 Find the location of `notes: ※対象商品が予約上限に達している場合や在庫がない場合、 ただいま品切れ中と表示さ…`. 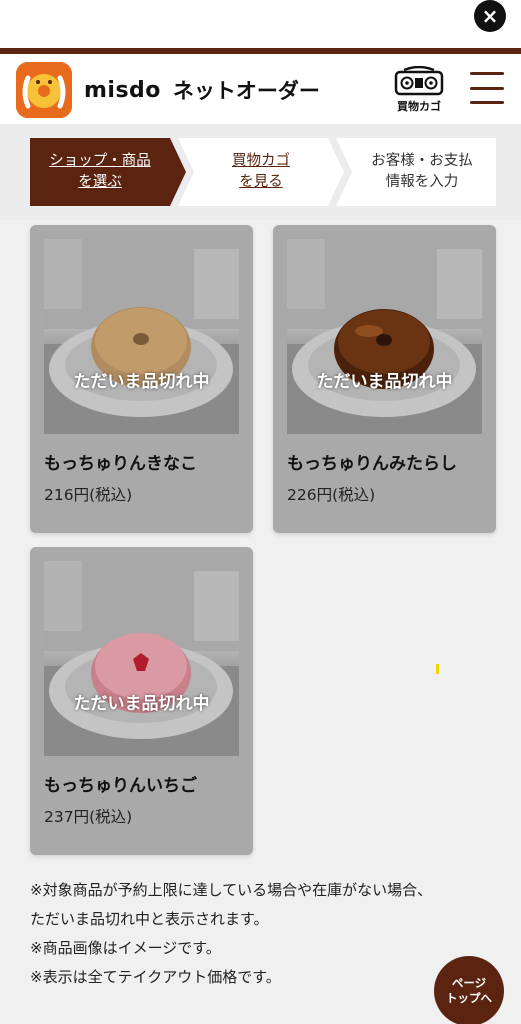

notes: ※対象商品が予約上限に達している場合や在庫がない場合、 ただいま品切れ中と表示さ… is located at coordinates (265, 934).